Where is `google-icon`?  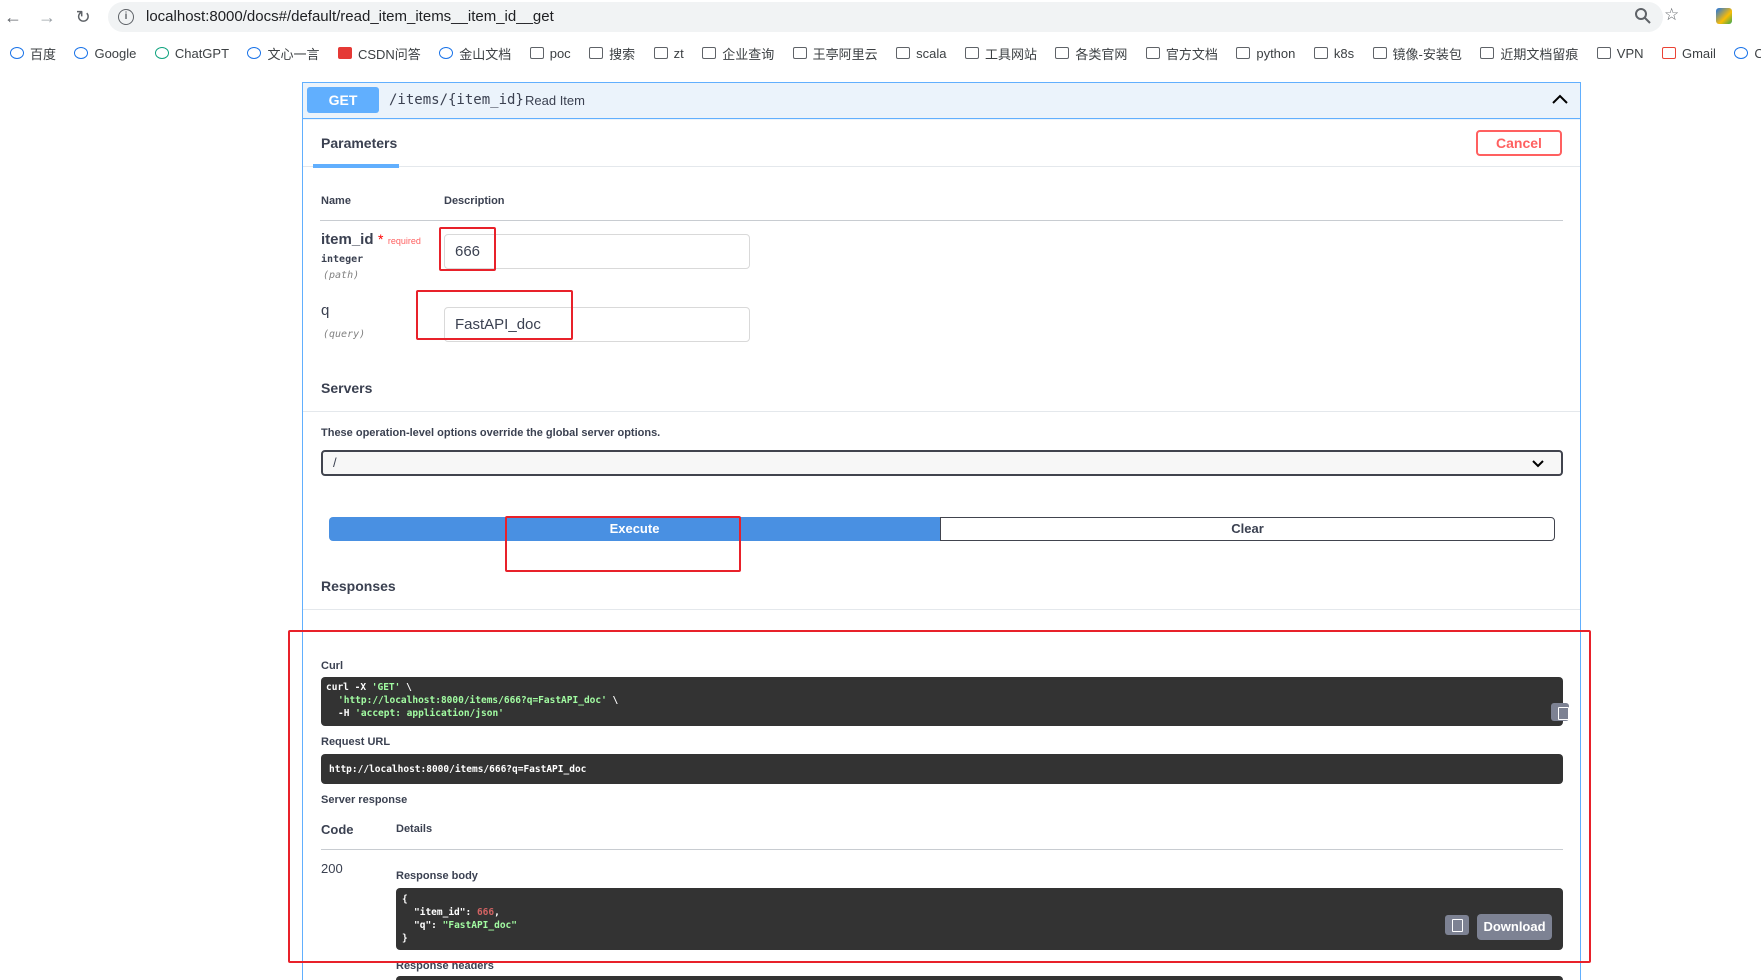 google-icon is located at coordinates (81, 53).